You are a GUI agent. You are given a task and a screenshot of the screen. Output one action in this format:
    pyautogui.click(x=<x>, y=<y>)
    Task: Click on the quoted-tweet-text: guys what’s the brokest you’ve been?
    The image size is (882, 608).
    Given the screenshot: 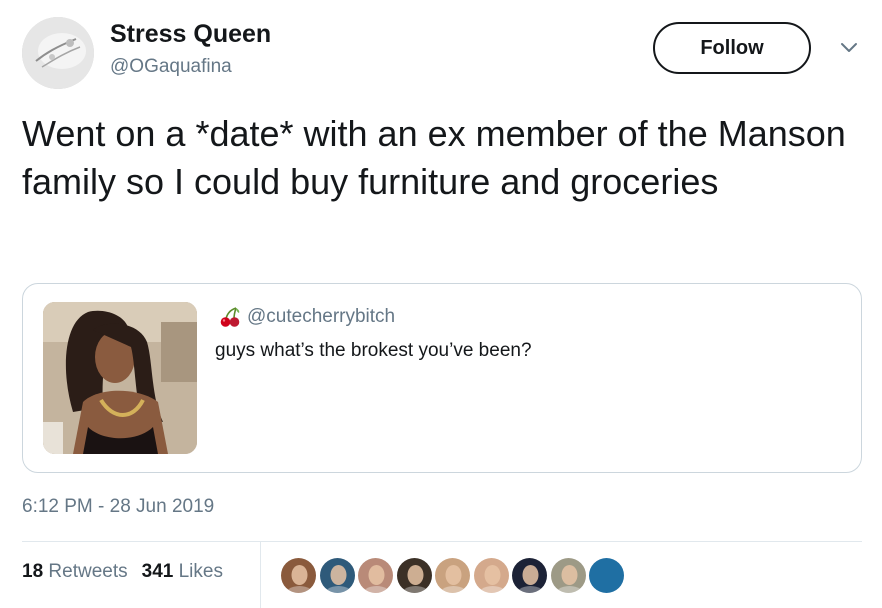 What is the action you would take?
    pyautogui.click(x=373, y=350)
    